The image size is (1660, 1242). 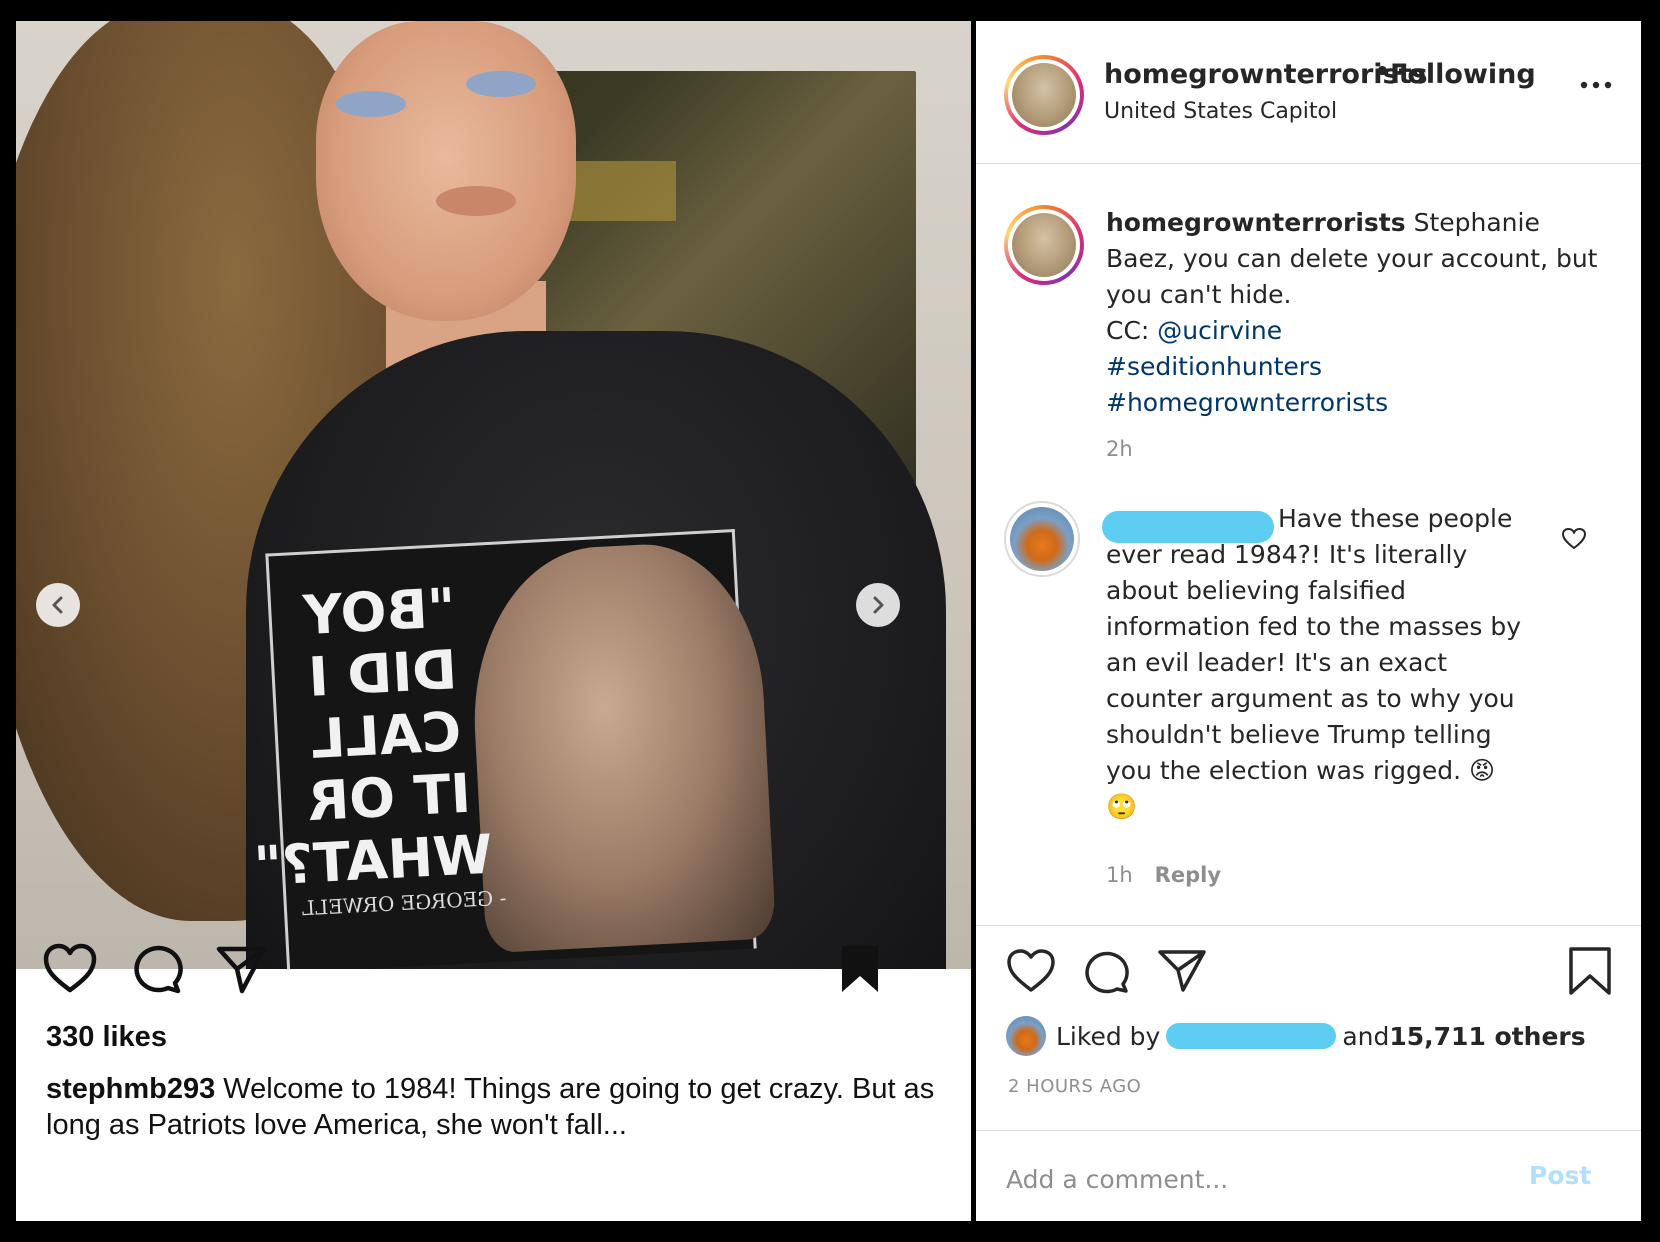 I want to click on face, so click(x=446, y=171).